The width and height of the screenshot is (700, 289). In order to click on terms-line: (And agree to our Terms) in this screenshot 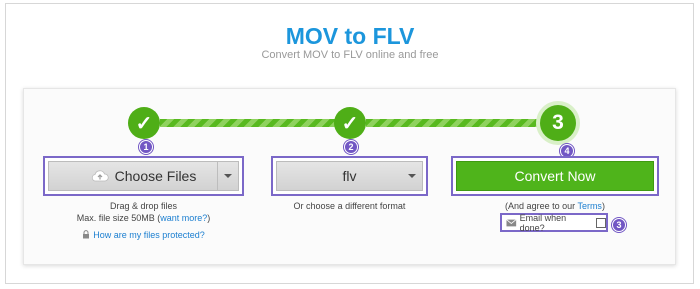, I will do `click(555, 206)`.